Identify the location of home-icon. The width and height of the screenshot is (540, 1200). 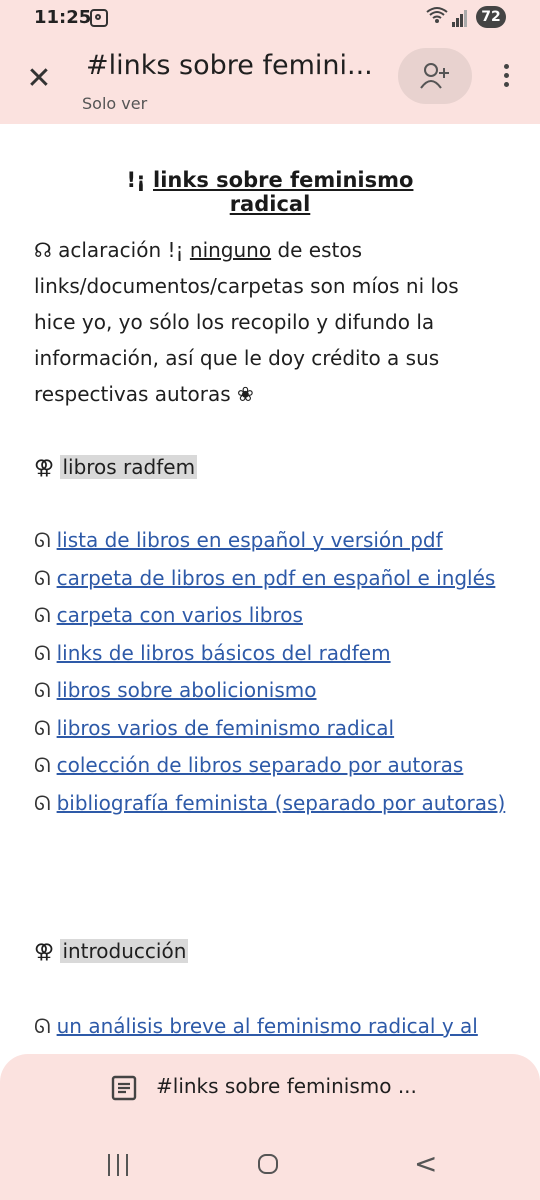
(268, 1164).